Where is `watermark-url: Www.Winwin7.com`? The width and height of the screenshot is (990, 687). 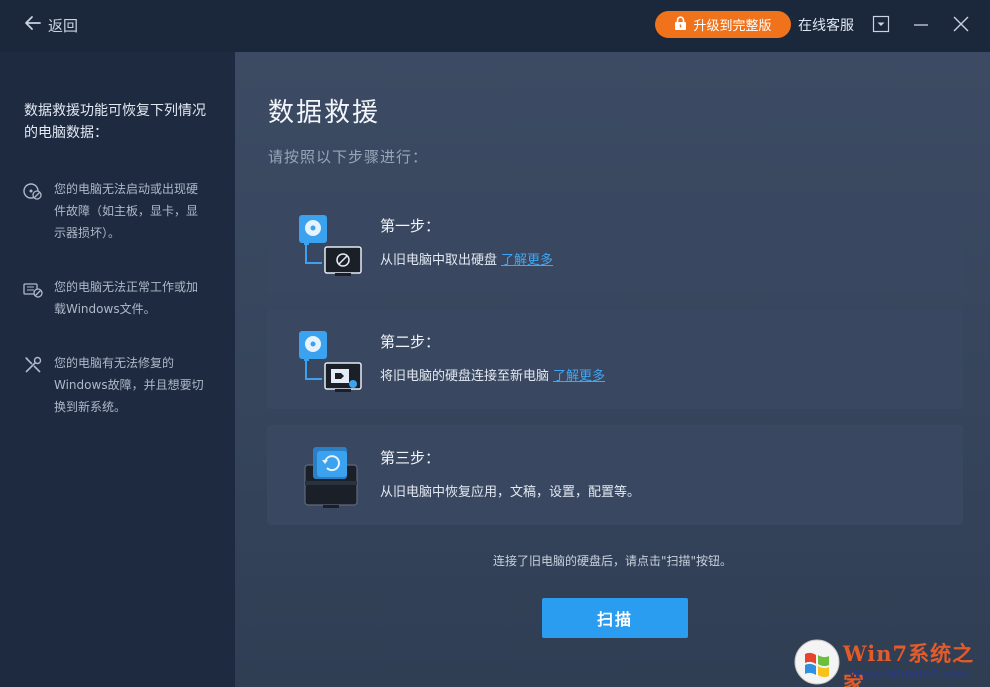 watermark-url: Www.Winwin7.com is located at coordinates (908, 674).